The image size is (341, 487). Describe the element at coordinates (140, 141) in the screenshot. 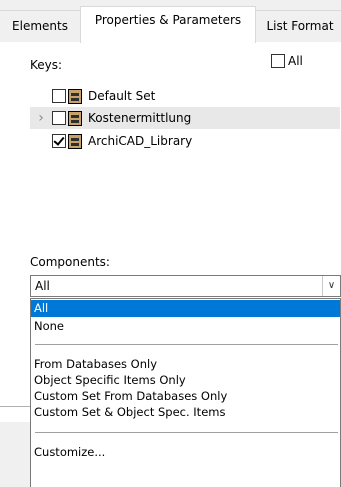

I see `tree-item-label: ArchiCAD_Library` at that location.